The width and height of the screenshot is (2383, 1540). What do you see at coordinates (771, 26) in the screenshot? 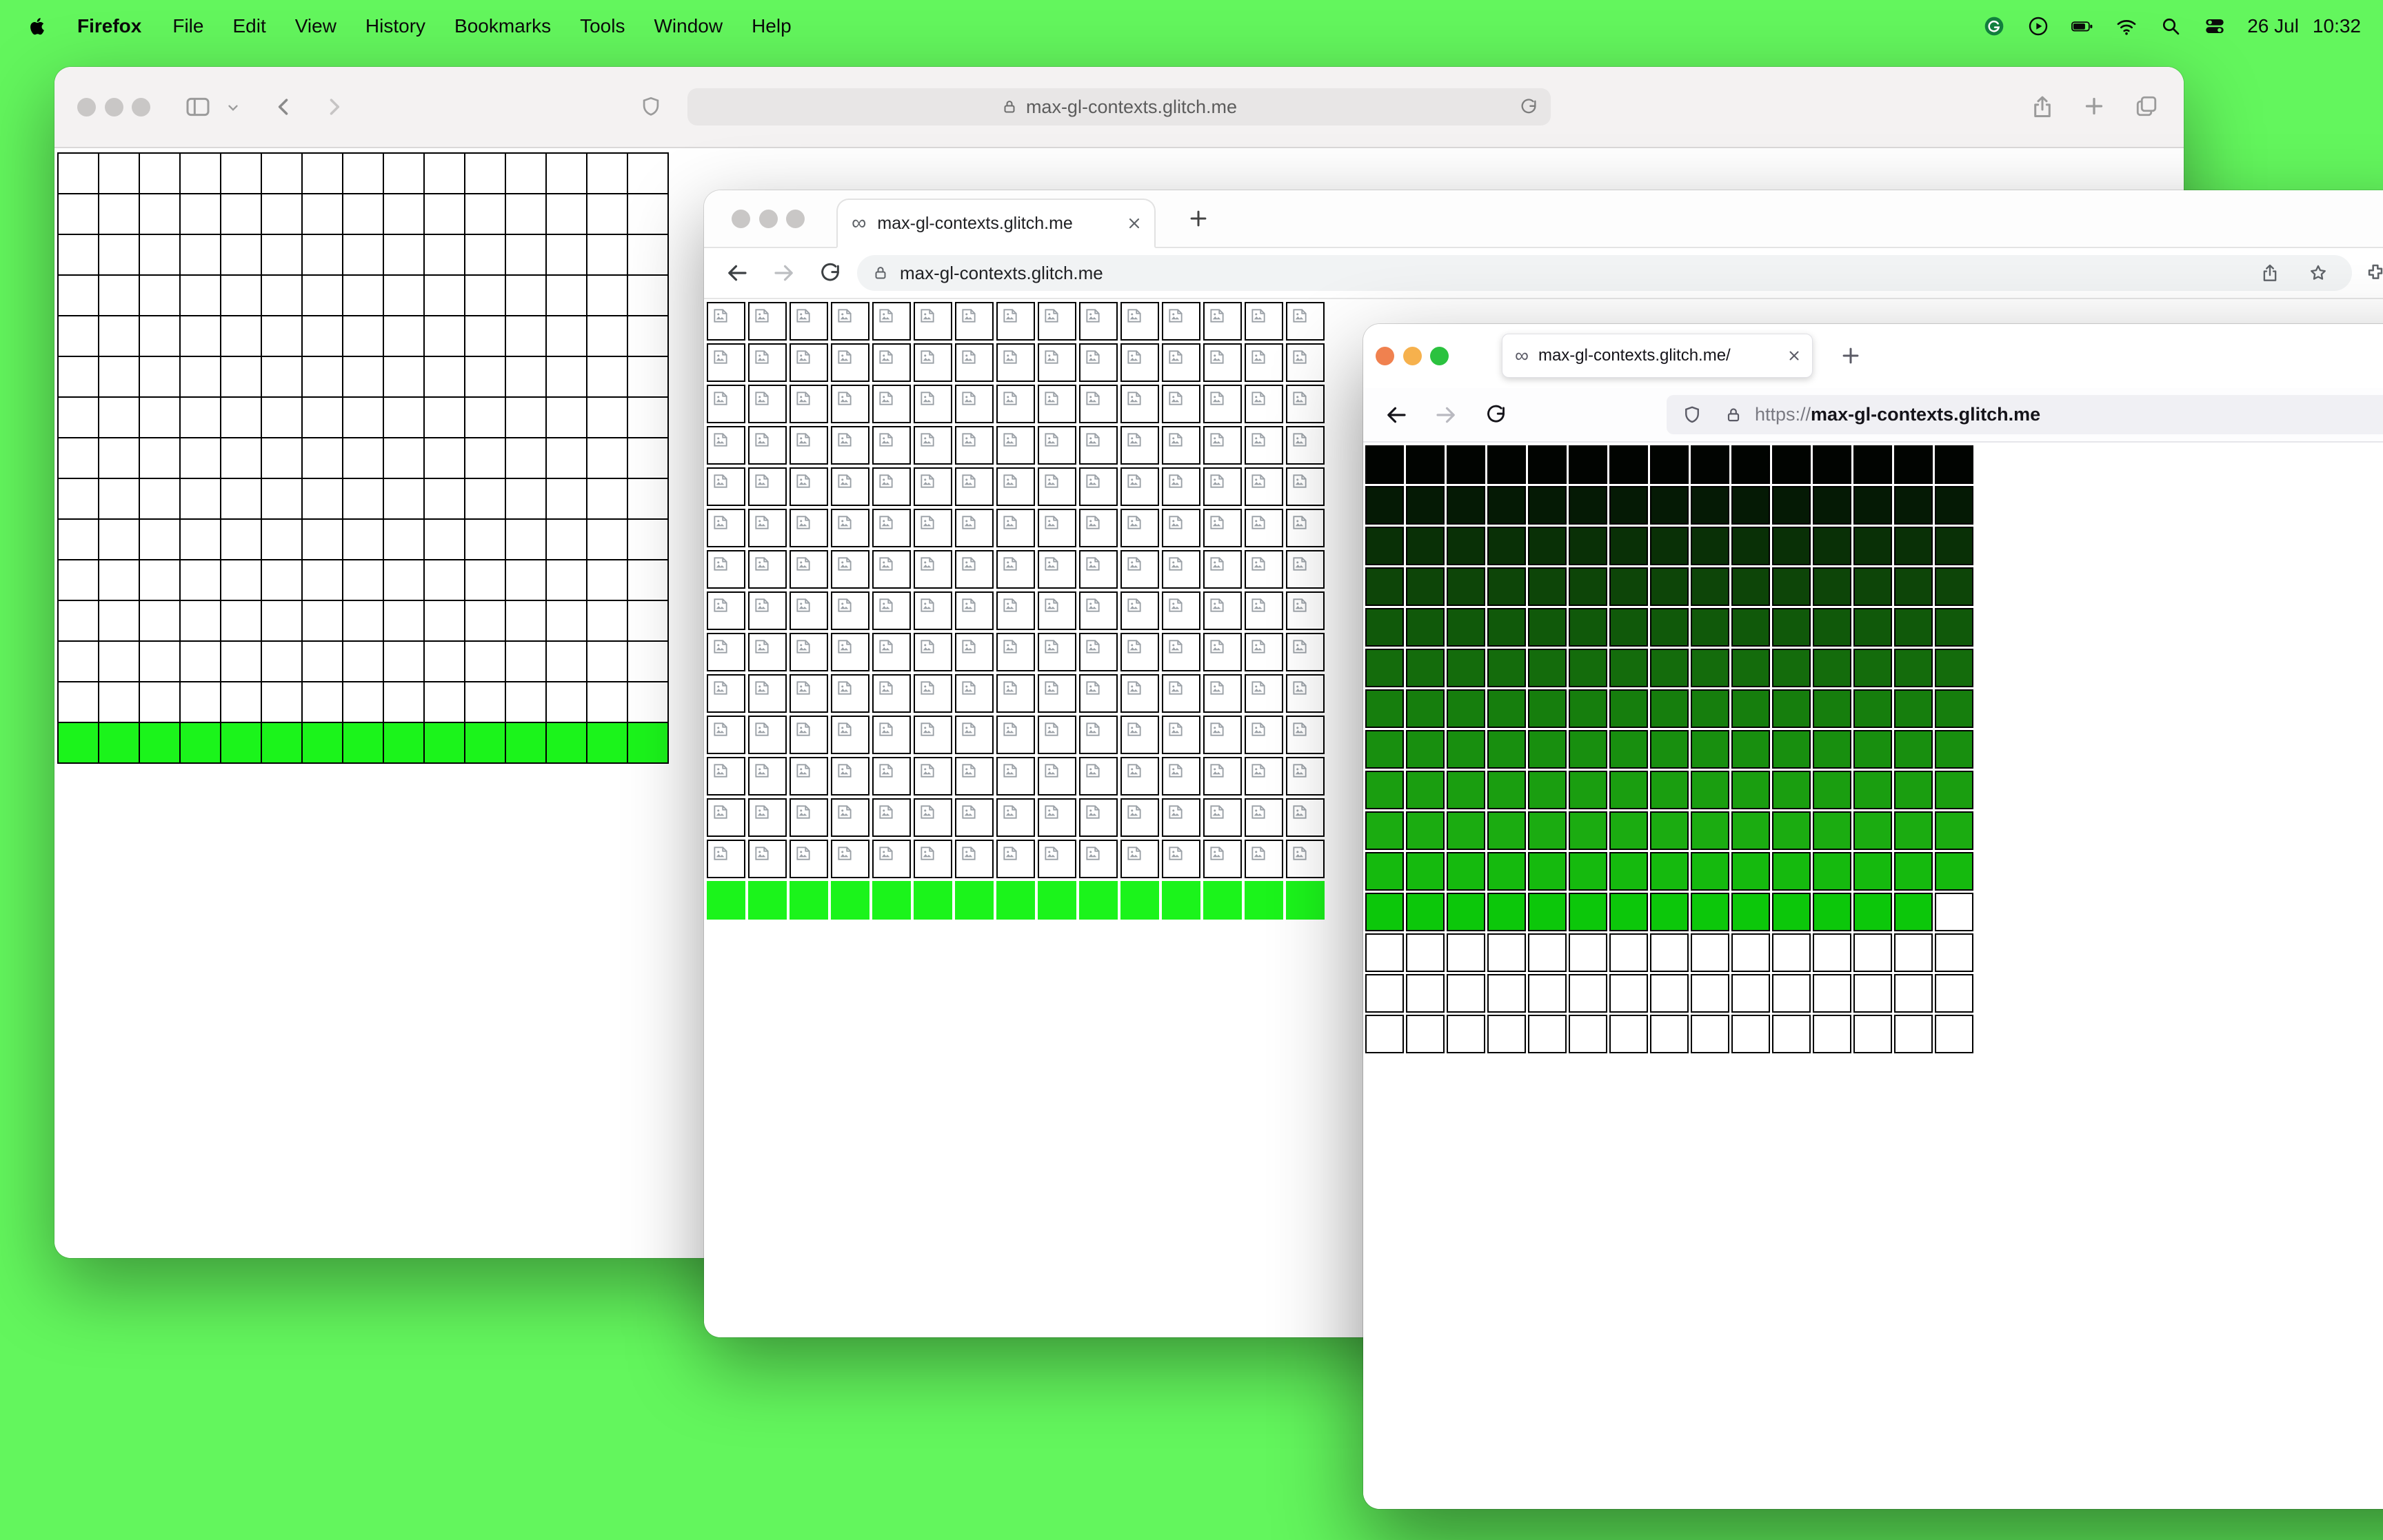
I see `menu-item-help: Help` at bounding box center [771, 26].